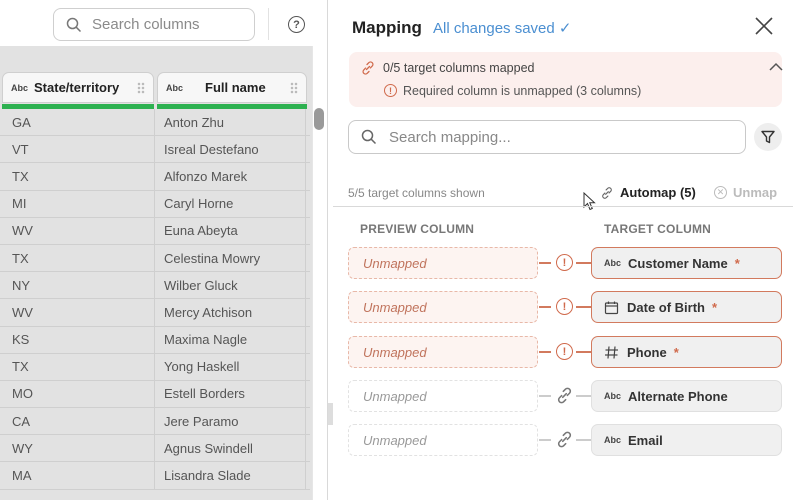 Image resolution: width=800 pixels, height=500 pixels. Describe the element at coordinates (658, 229) in the screenshot. I see `target-column-header: TARGET COLUMN` at that location.